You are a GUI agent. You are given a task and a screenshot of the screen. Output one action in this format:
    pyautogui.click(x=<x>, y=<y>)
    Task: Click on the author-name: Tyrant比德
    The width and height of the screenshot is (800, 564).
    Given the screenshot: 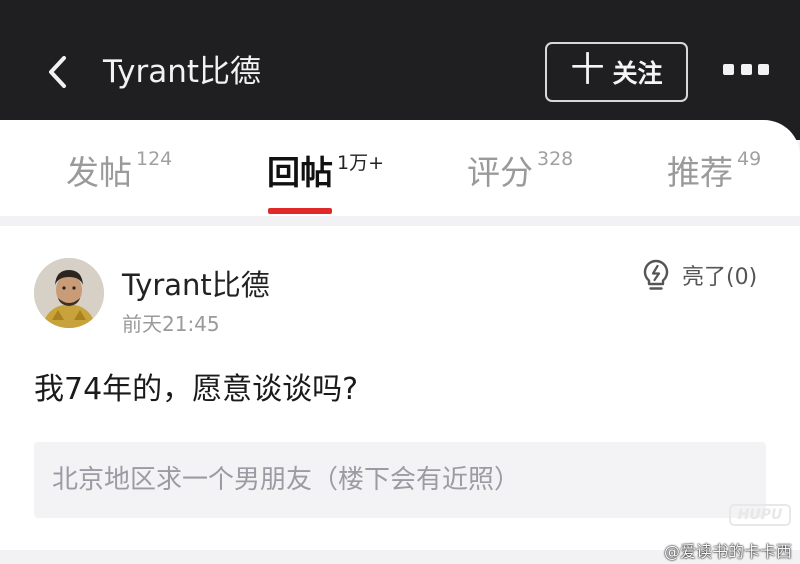 What is the action you would take?
    pyautogui.click(x=196, y=283)
    